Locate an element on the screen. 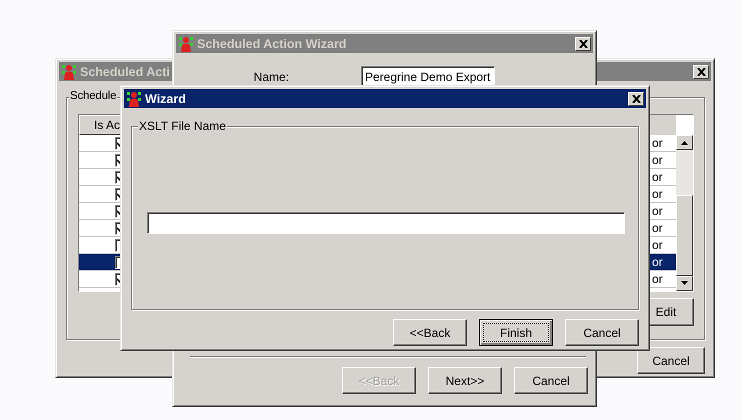 The image size is (742, 420). dialog-button: Next>> is located at coordinates (465, 380).